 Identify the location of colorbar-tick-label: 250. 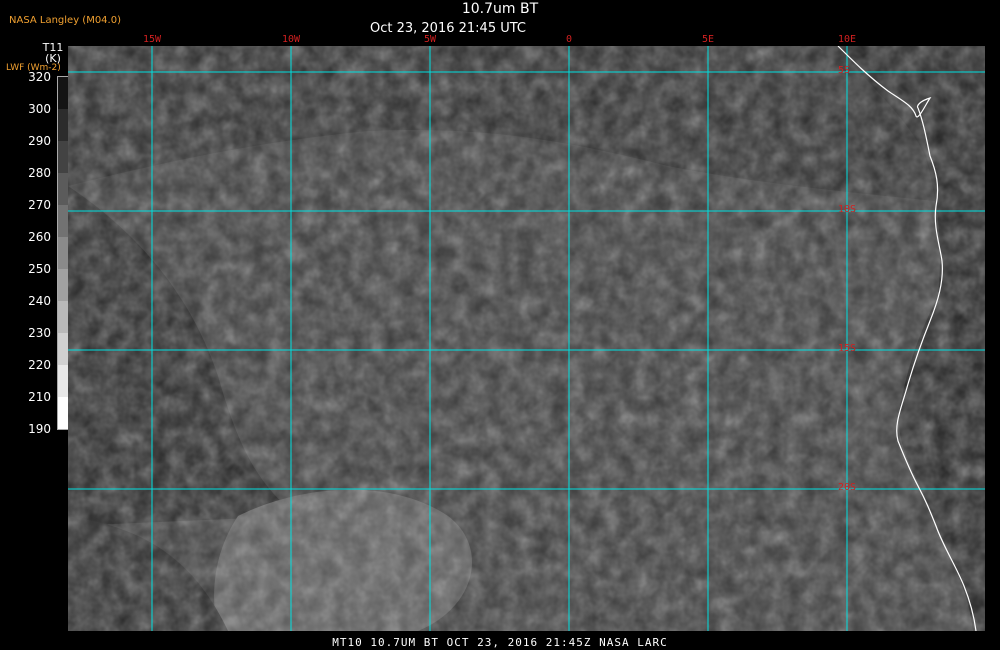
(39, 269).